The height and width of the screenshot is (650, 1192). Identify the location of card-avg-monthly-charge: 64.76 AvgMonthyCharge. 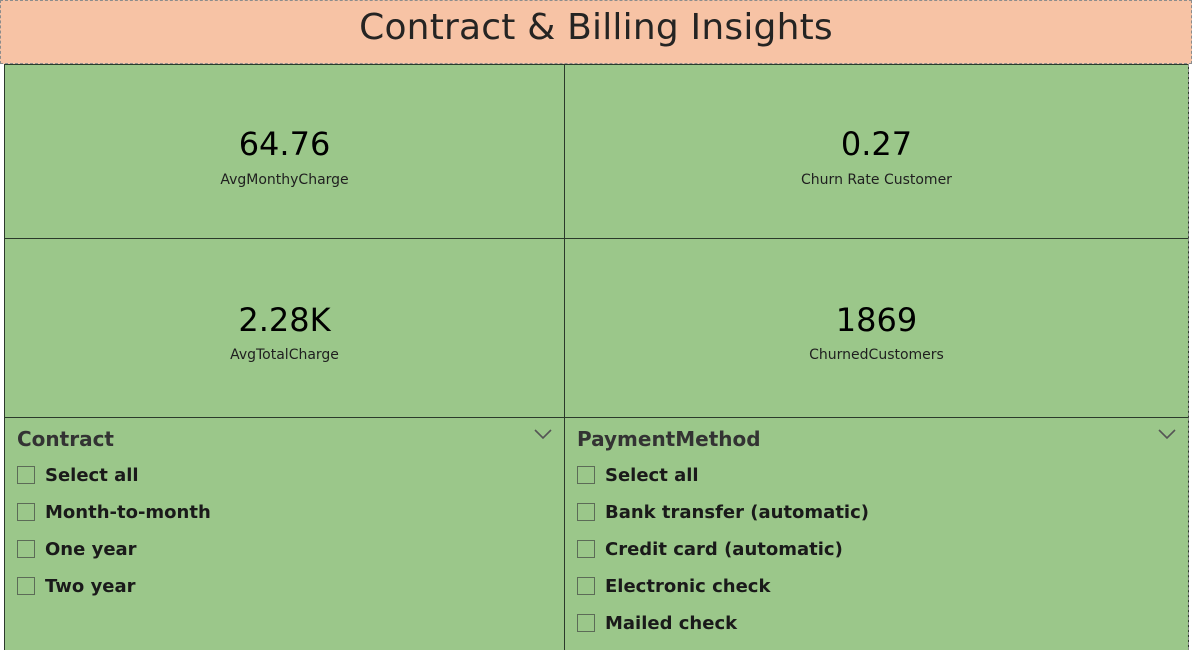
(284, 151).